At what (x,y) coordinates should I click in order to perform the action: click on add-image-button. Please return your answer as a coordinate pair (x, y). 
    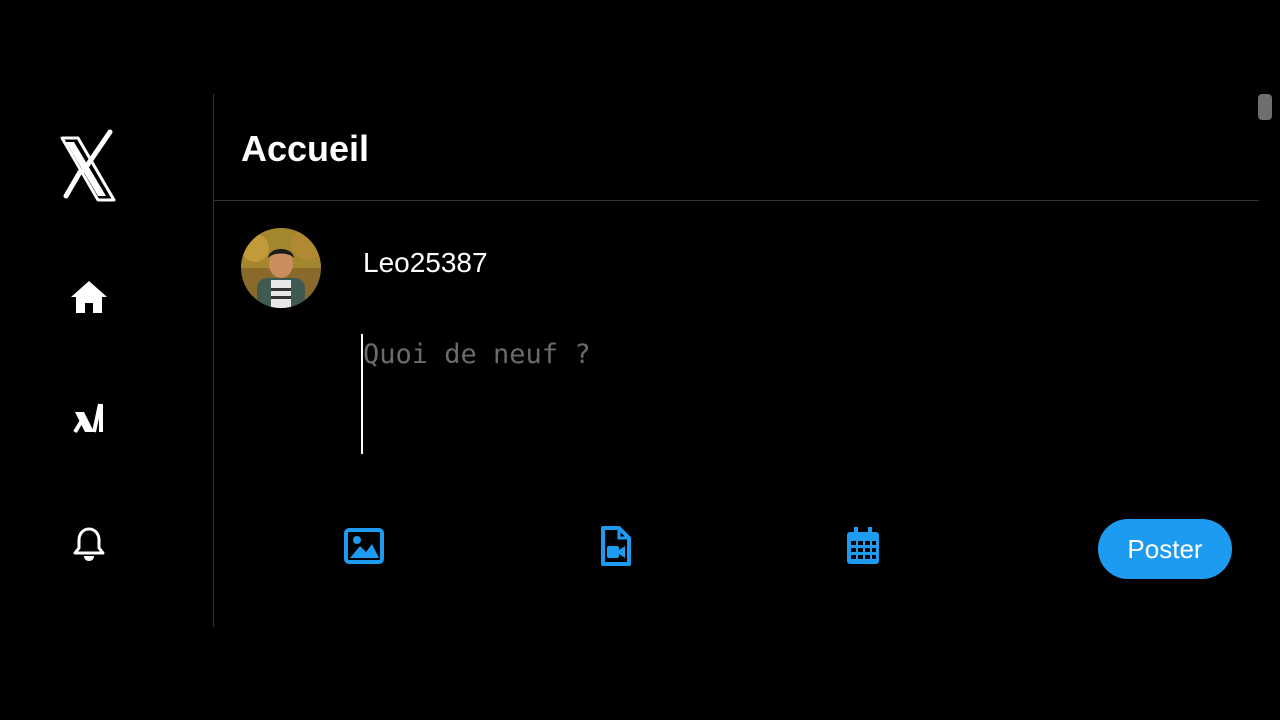
    Looking at the image, I should click on (364, 548).